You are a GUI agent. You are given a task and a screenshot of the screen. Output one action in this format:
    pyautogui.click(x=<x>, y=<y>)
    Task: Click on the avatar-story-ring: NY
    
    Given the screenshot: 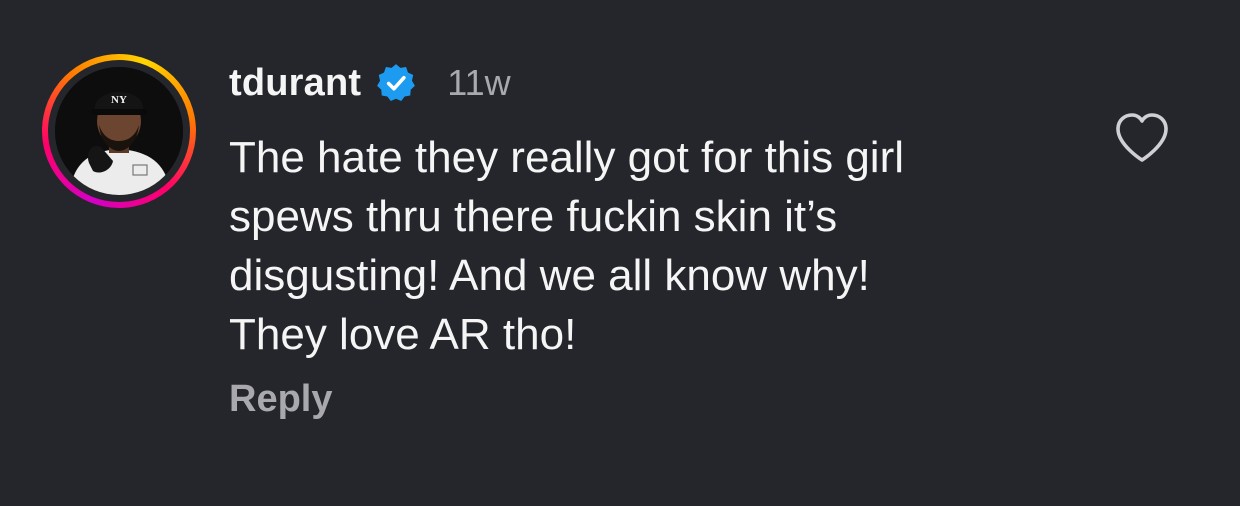 What is the action you would take?
    pyautogui.click(x=119, y=131)
    